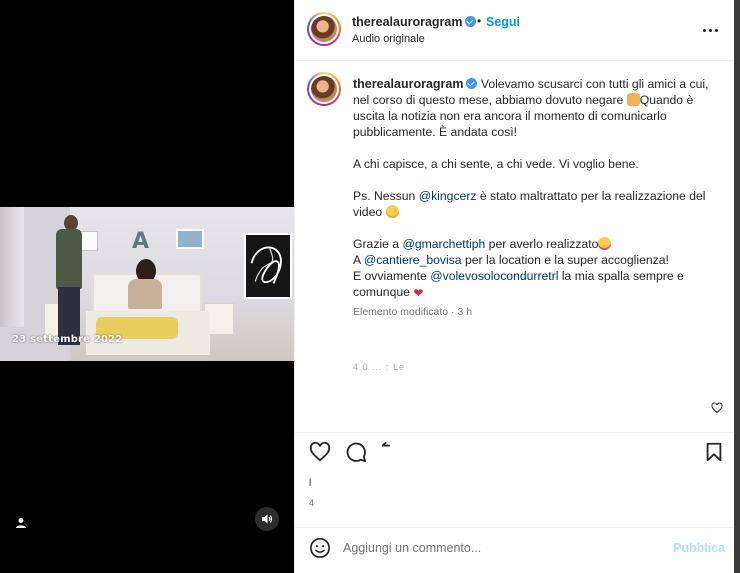 This screenshot has height=573, width=740. I want to click on caption-text: Ps. Nessun, so click(386, 196).